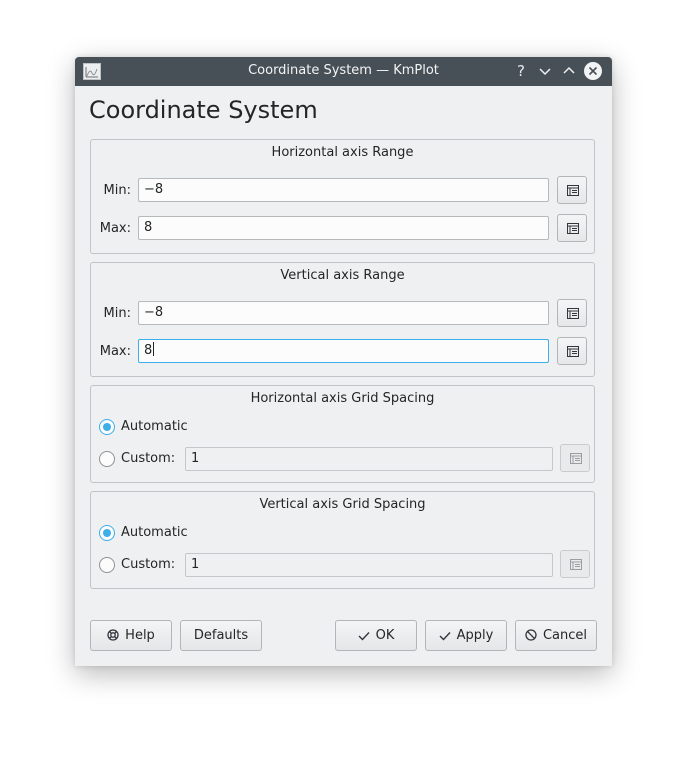 Image resolution: width=687 pixels, height=759 pixels. I want to click on help-button-label: Help, so click(140, 635).